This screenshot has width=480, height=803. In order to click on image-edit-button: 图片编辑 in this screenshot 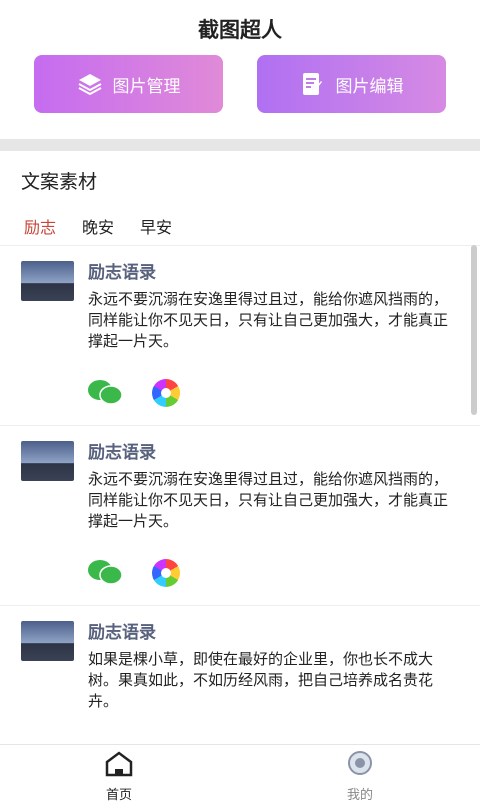, I will do `click(351, 84)`.